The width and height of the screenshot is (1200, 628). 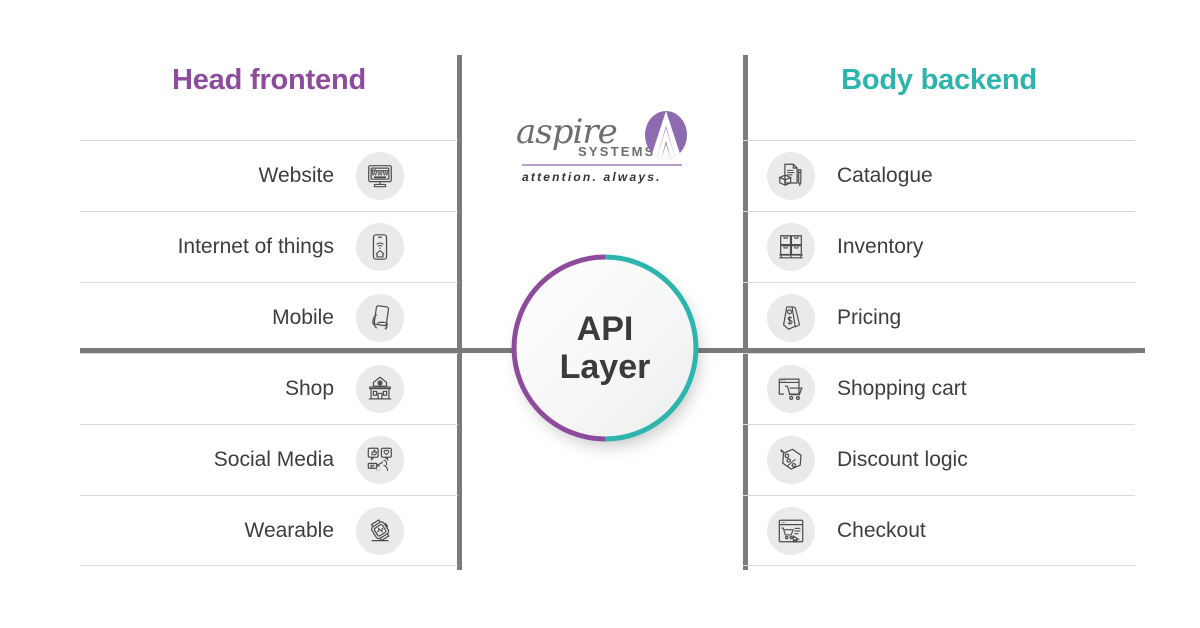 I want to click on list-item: Checkout, so click(x=939, y=530).